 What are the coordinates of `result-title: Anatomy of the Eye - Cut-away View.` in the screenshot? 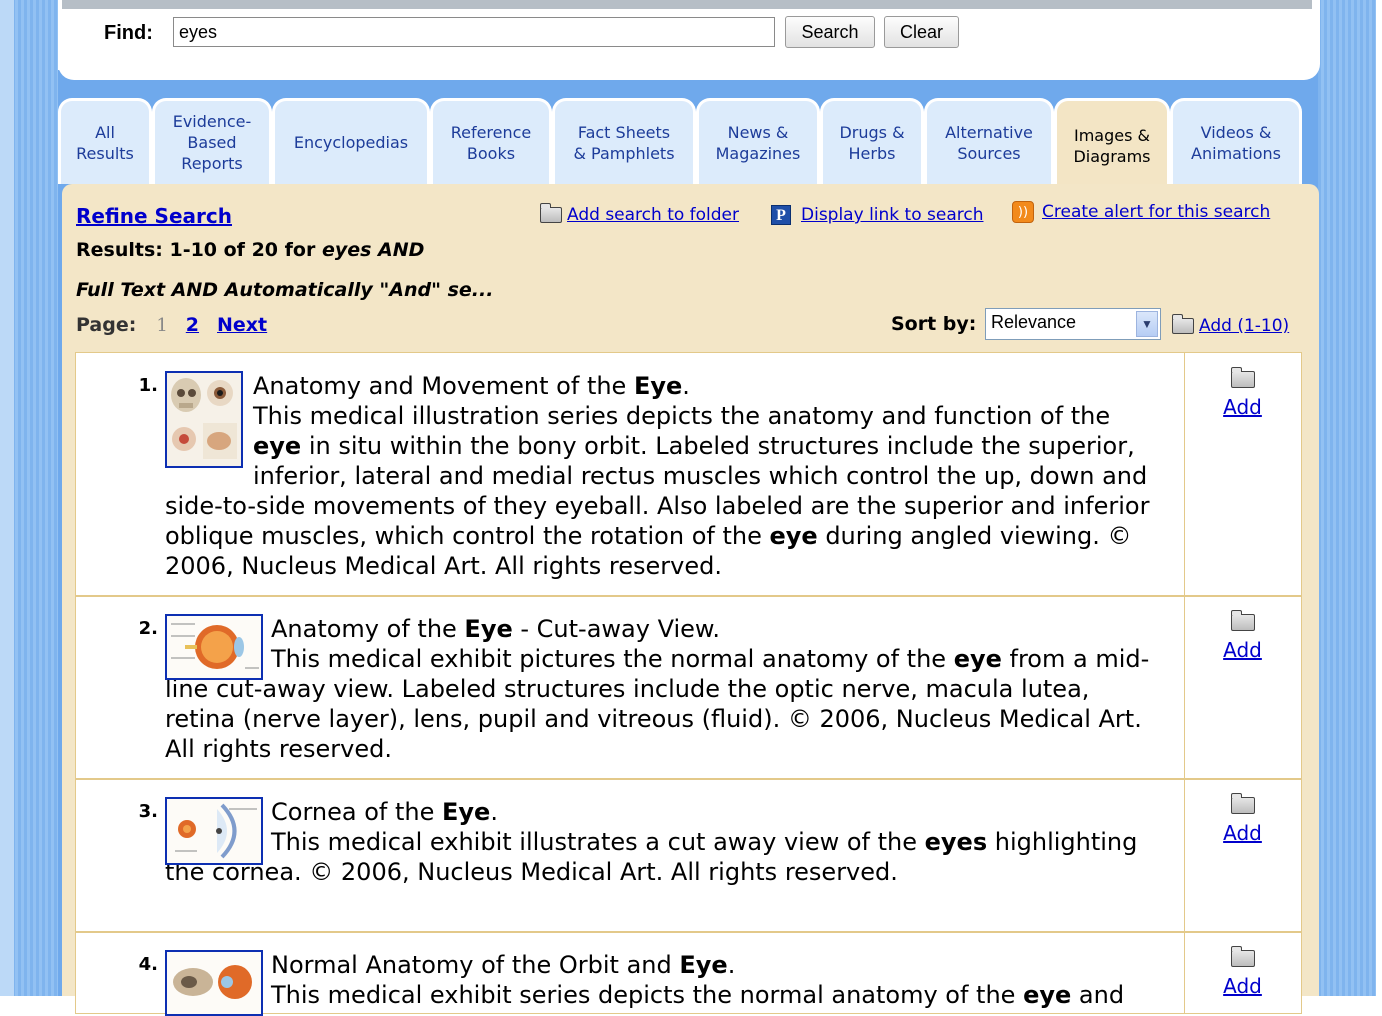 It's located at (495, 629).